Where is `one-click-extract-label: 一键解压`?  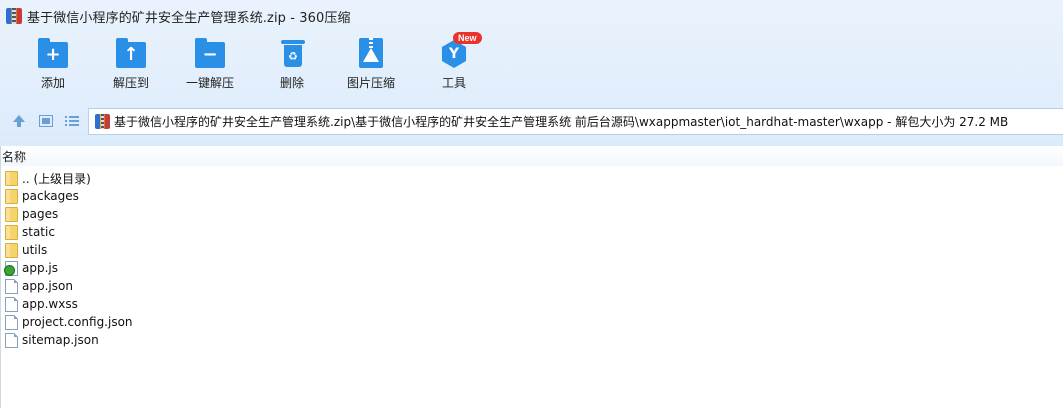
one-click-extract-label: 一键解压 is located at coordinates (210, 83).